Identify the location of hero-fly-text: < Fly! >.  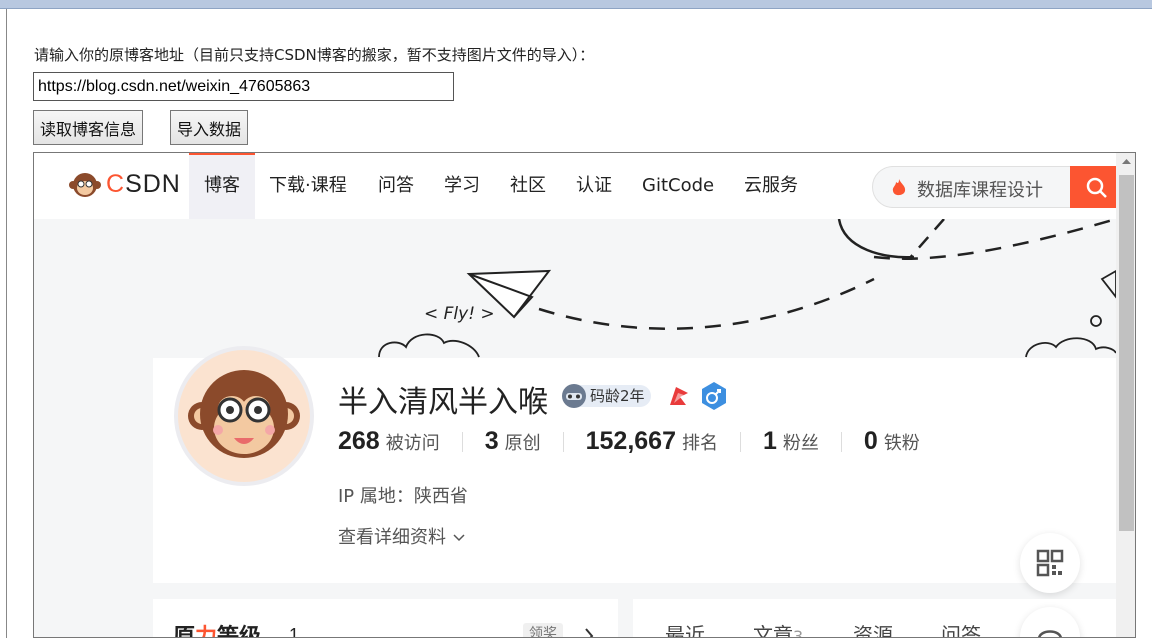
(459, 314).